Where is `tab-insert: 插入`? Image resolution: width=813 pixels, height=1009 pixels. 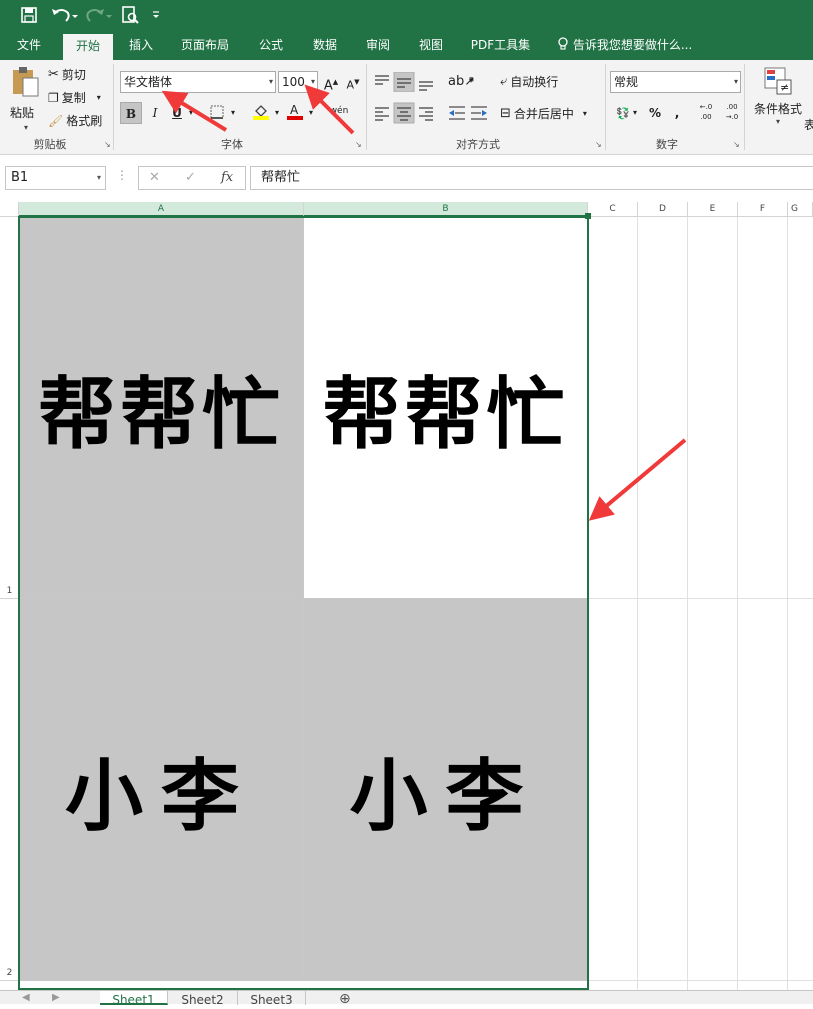 tab-insert: 插入 is located at coordinates (141, 45).